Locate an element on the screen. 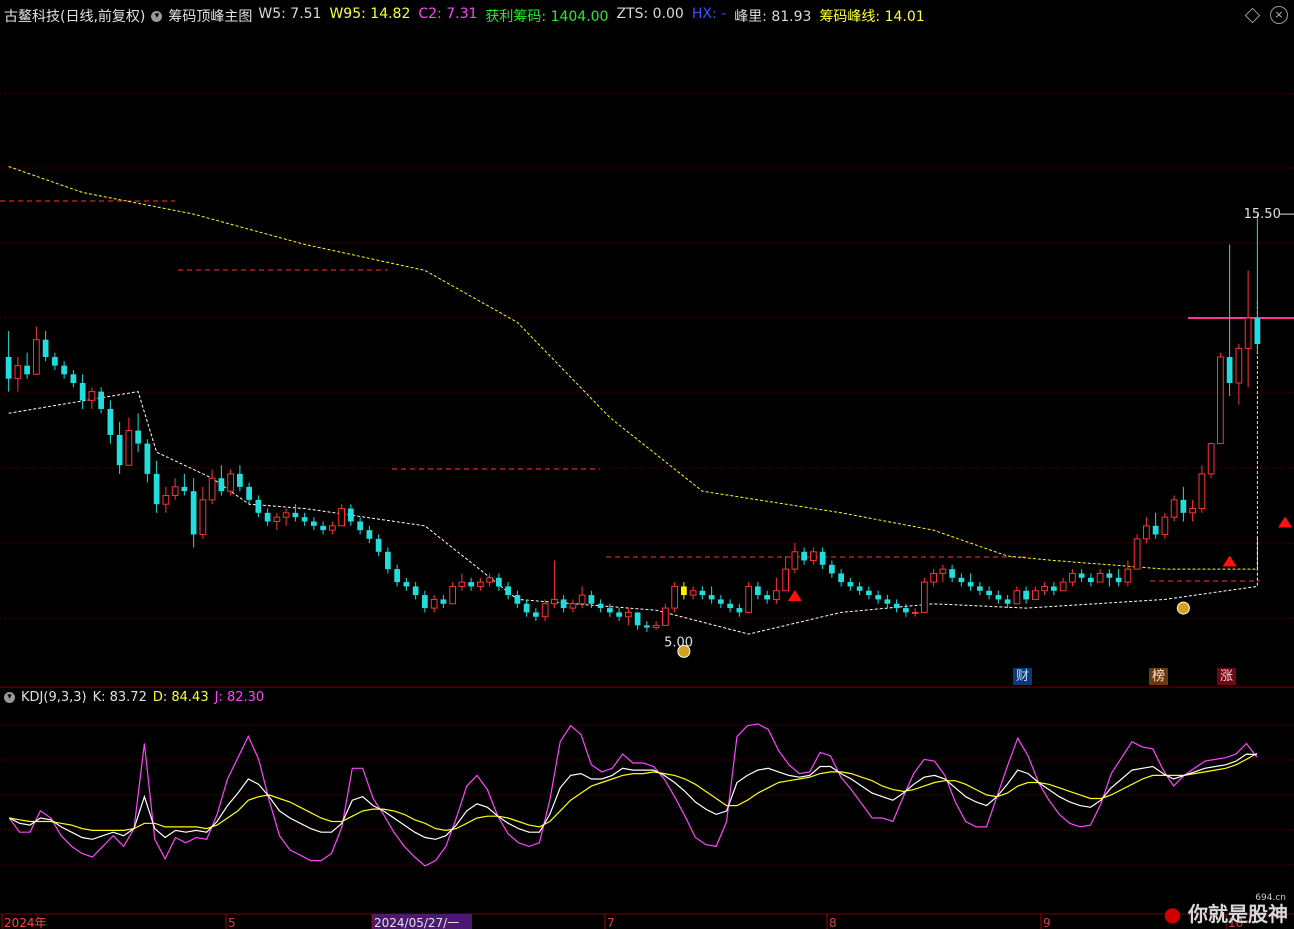  marker-bang: 榜 is located at coordinates (1159, 676).